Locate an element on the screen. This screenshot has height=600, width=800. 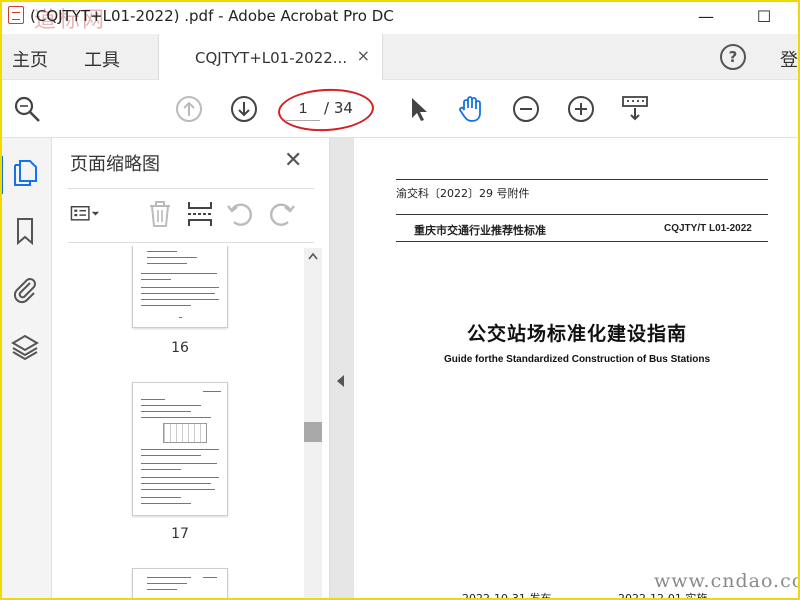
site-watermark: www.cndao.com is located at coordinates (727, 581).